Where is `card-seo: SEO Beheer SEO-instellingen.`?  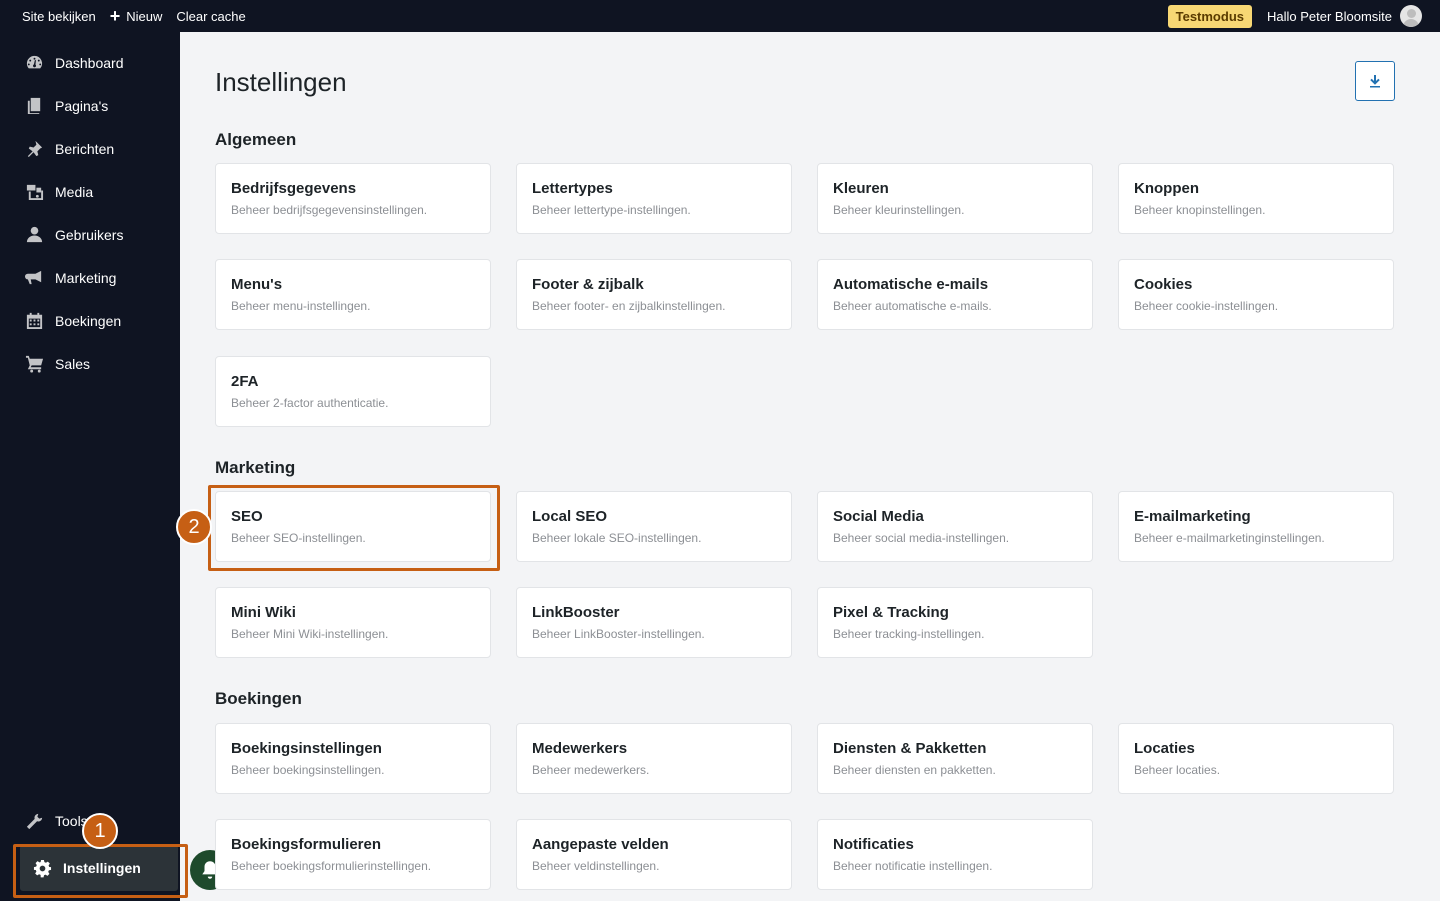 card-seo: SEO Beheer SEO-instellingen. is located at coordinates (353, 526).